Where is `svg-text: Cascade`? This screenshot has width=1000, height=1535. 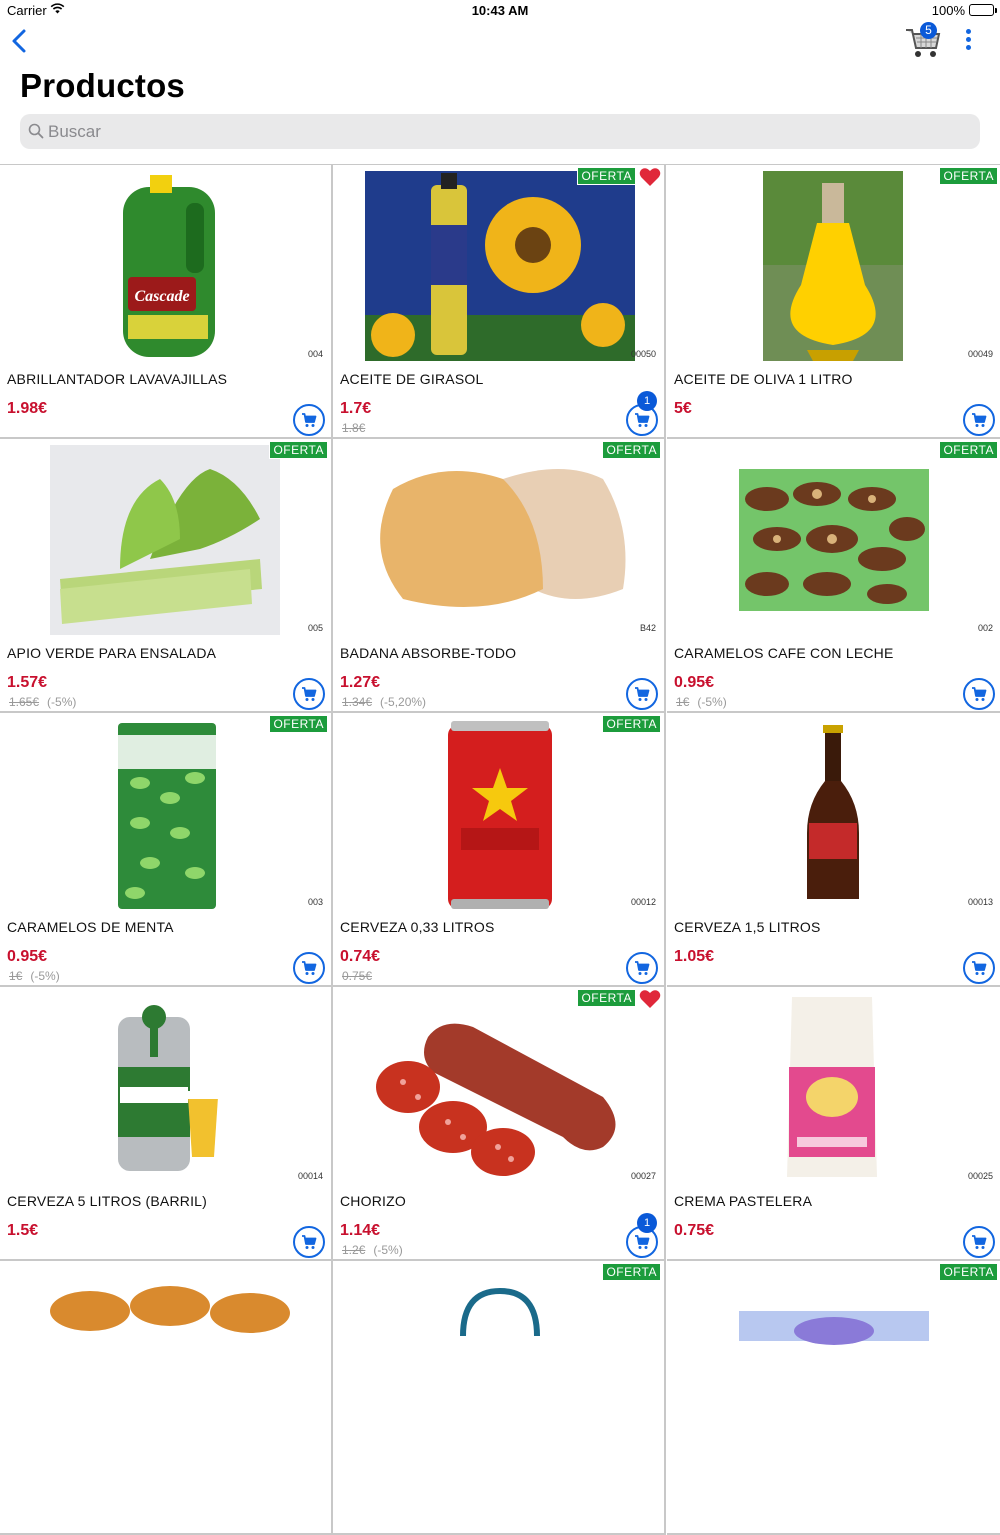 svg-text: Cascade is located at coordinates (161, 296).